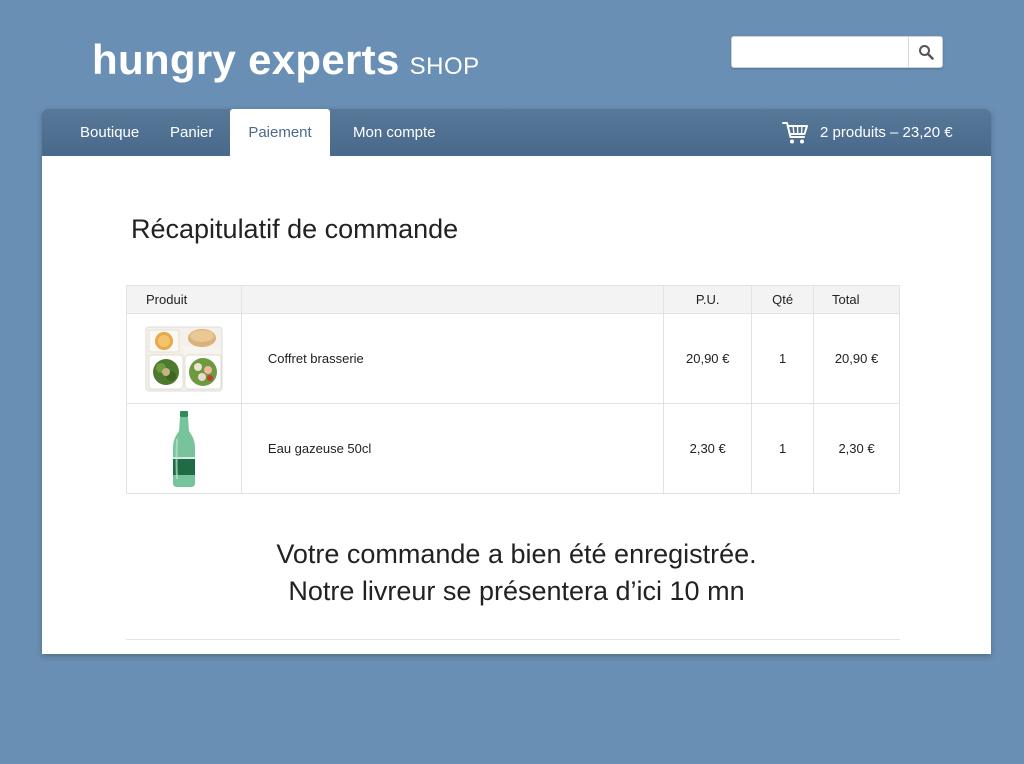 The width and height of the screenshot is (1024, 764). Describe the element at coordinates (856, 299) in the screenshot. I see `column-header-total: Total` at that location.